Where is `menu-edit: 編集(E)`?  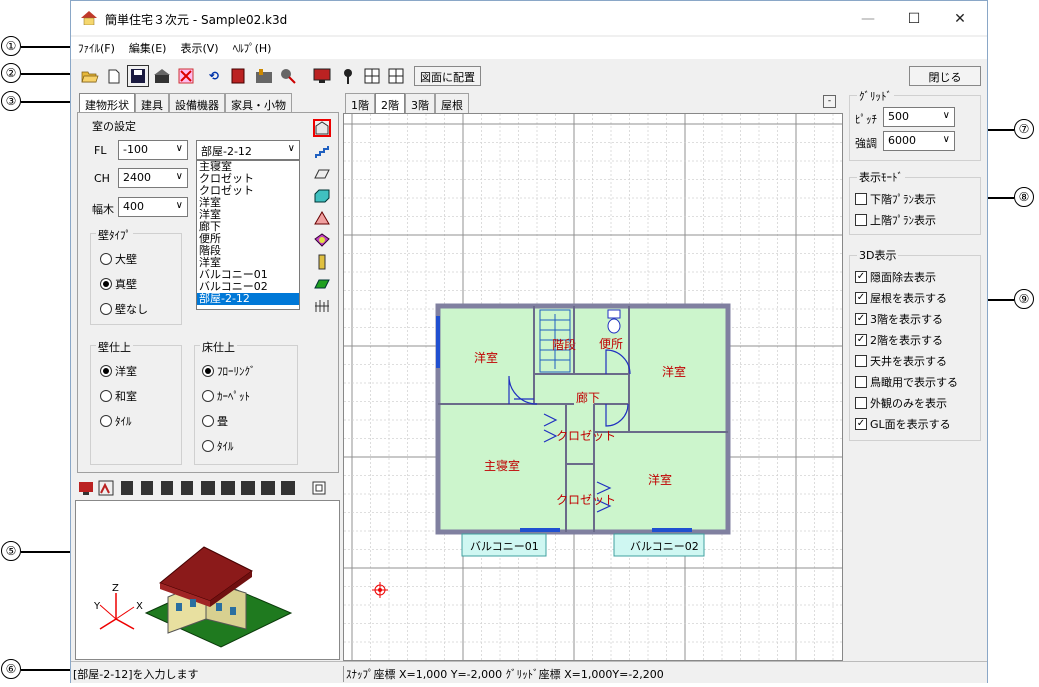
menu-edit: 編集(E) is located at coordinates (148, 48).